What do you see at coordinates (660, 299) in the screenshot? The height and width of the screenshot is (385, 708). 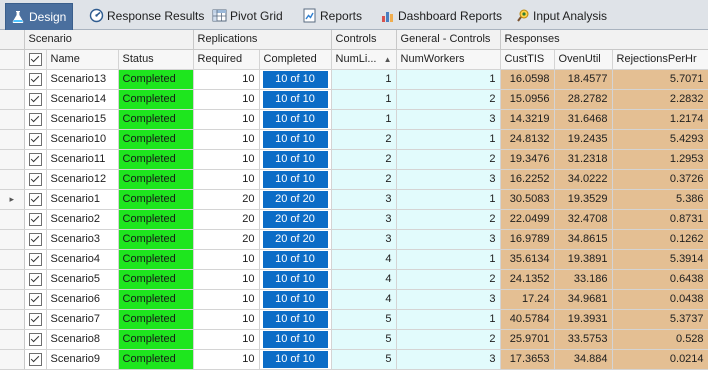 I see `cell-rejections-per-hr: 0.0438` at bounding box center [660, 299].